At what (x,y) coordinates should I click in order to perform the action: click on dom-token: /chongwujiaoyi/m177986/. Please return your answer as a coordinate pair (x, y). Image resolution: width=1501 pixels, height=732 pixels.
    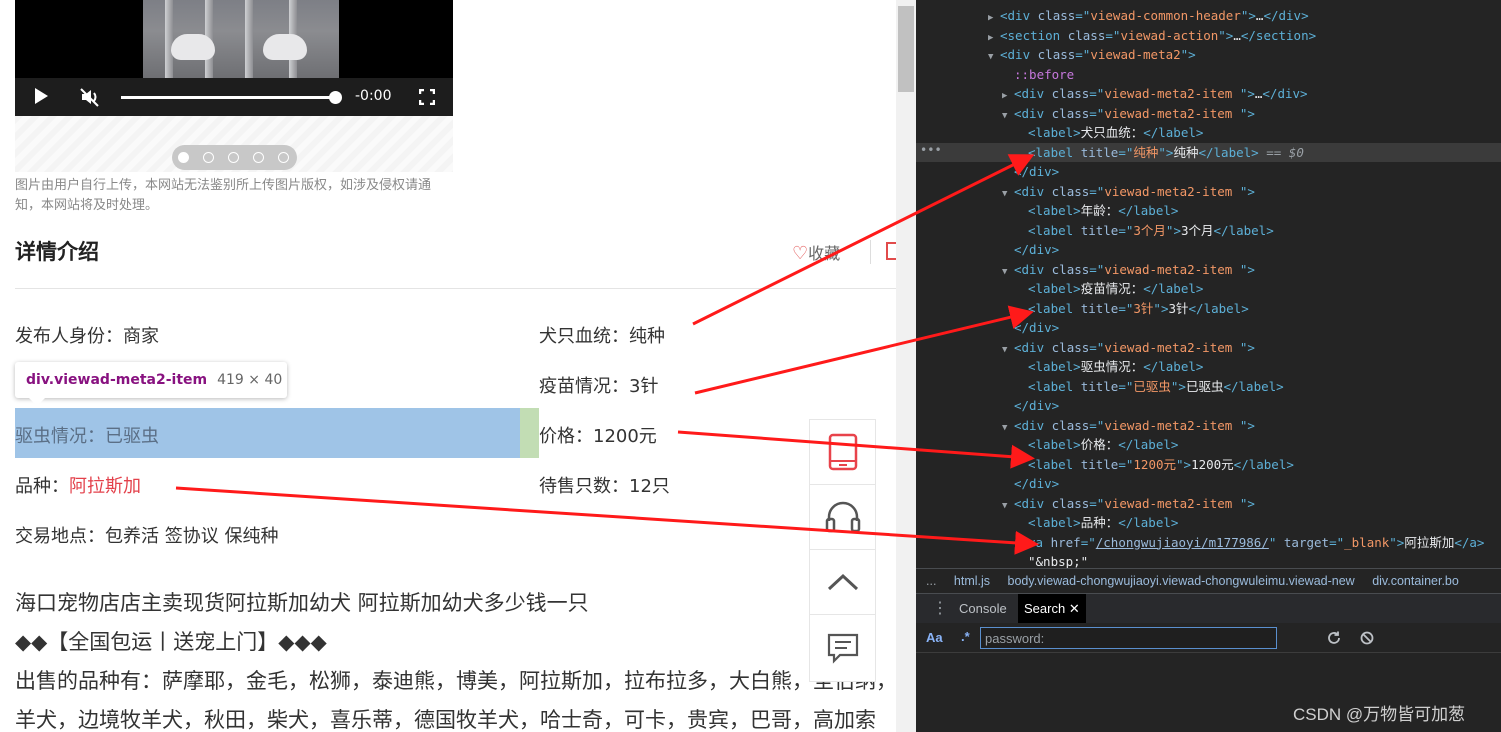
    Looking at the image, I should click on (1182, 542).